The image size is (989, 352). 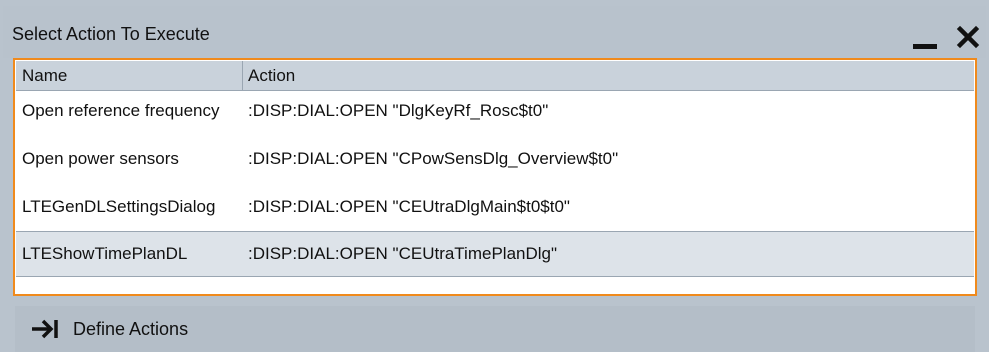 What do you see at coordinates (494, 32) in the screenshot?
I see `dialog-titlebar: Select Action To Execute` at bounding box center [494, 32].